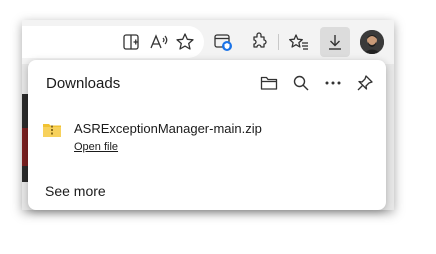 This screenshot has width=436, height=254. What do you see at coordinates (131, 42) in the screenshot?
I see `split-screen-icon` at bounding box center [131, 42].